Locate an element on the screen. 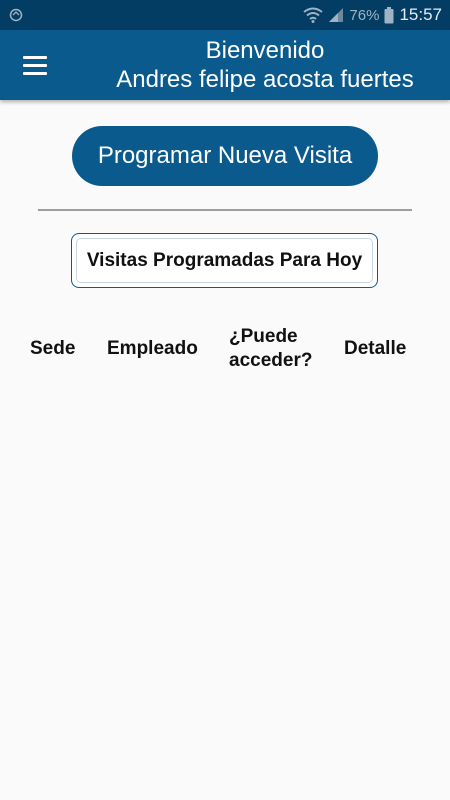 The height and width of the screenshot is (800, 450). sync-icon is located at coordinates (16, 15).